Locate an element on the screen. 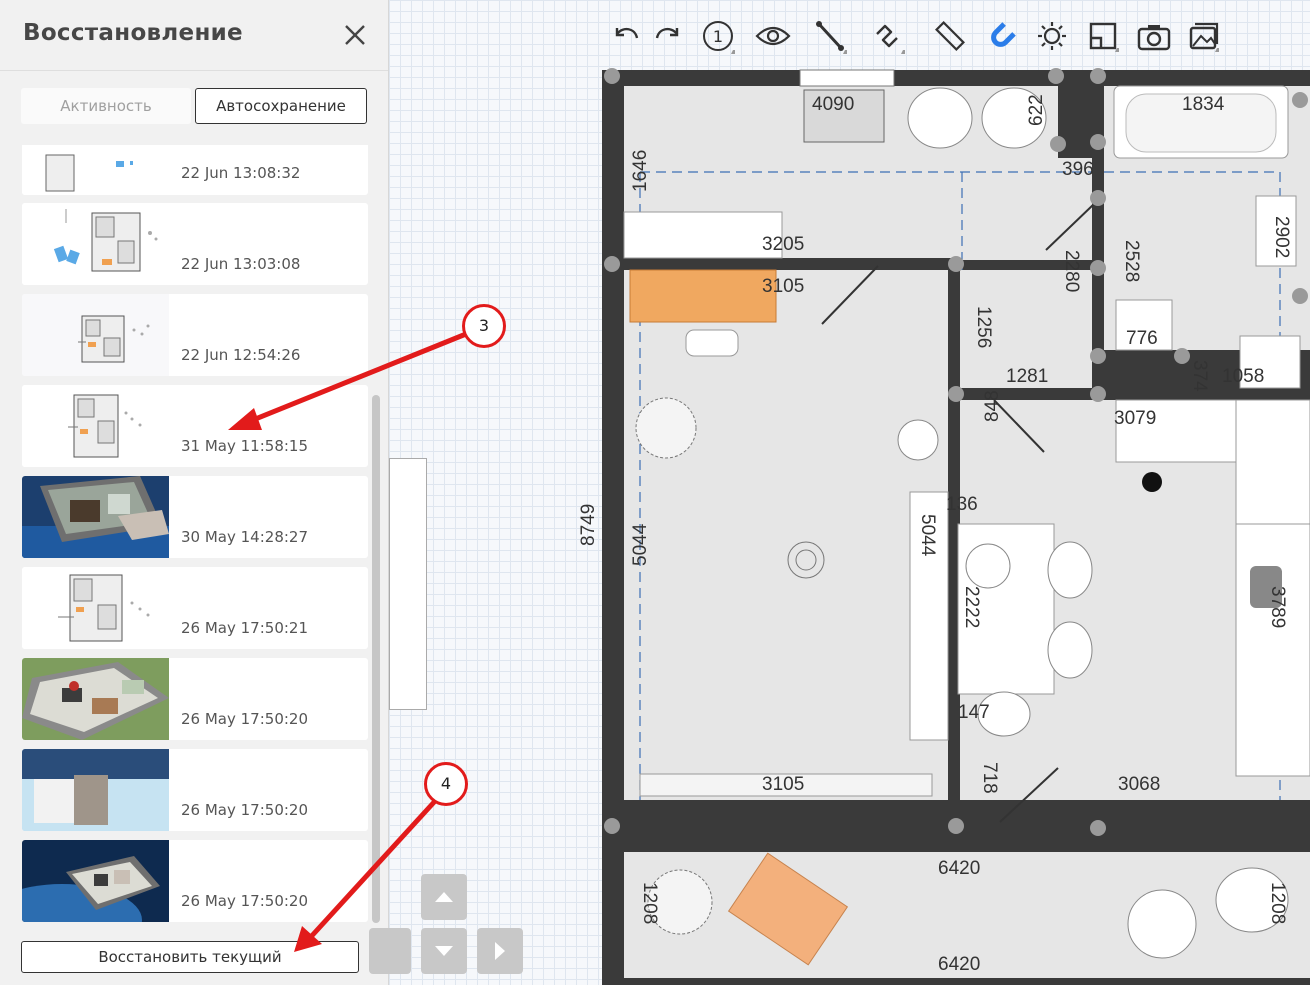 This screenshot has width=1310, height=985. redo-button is located at coordinates (669, 36).